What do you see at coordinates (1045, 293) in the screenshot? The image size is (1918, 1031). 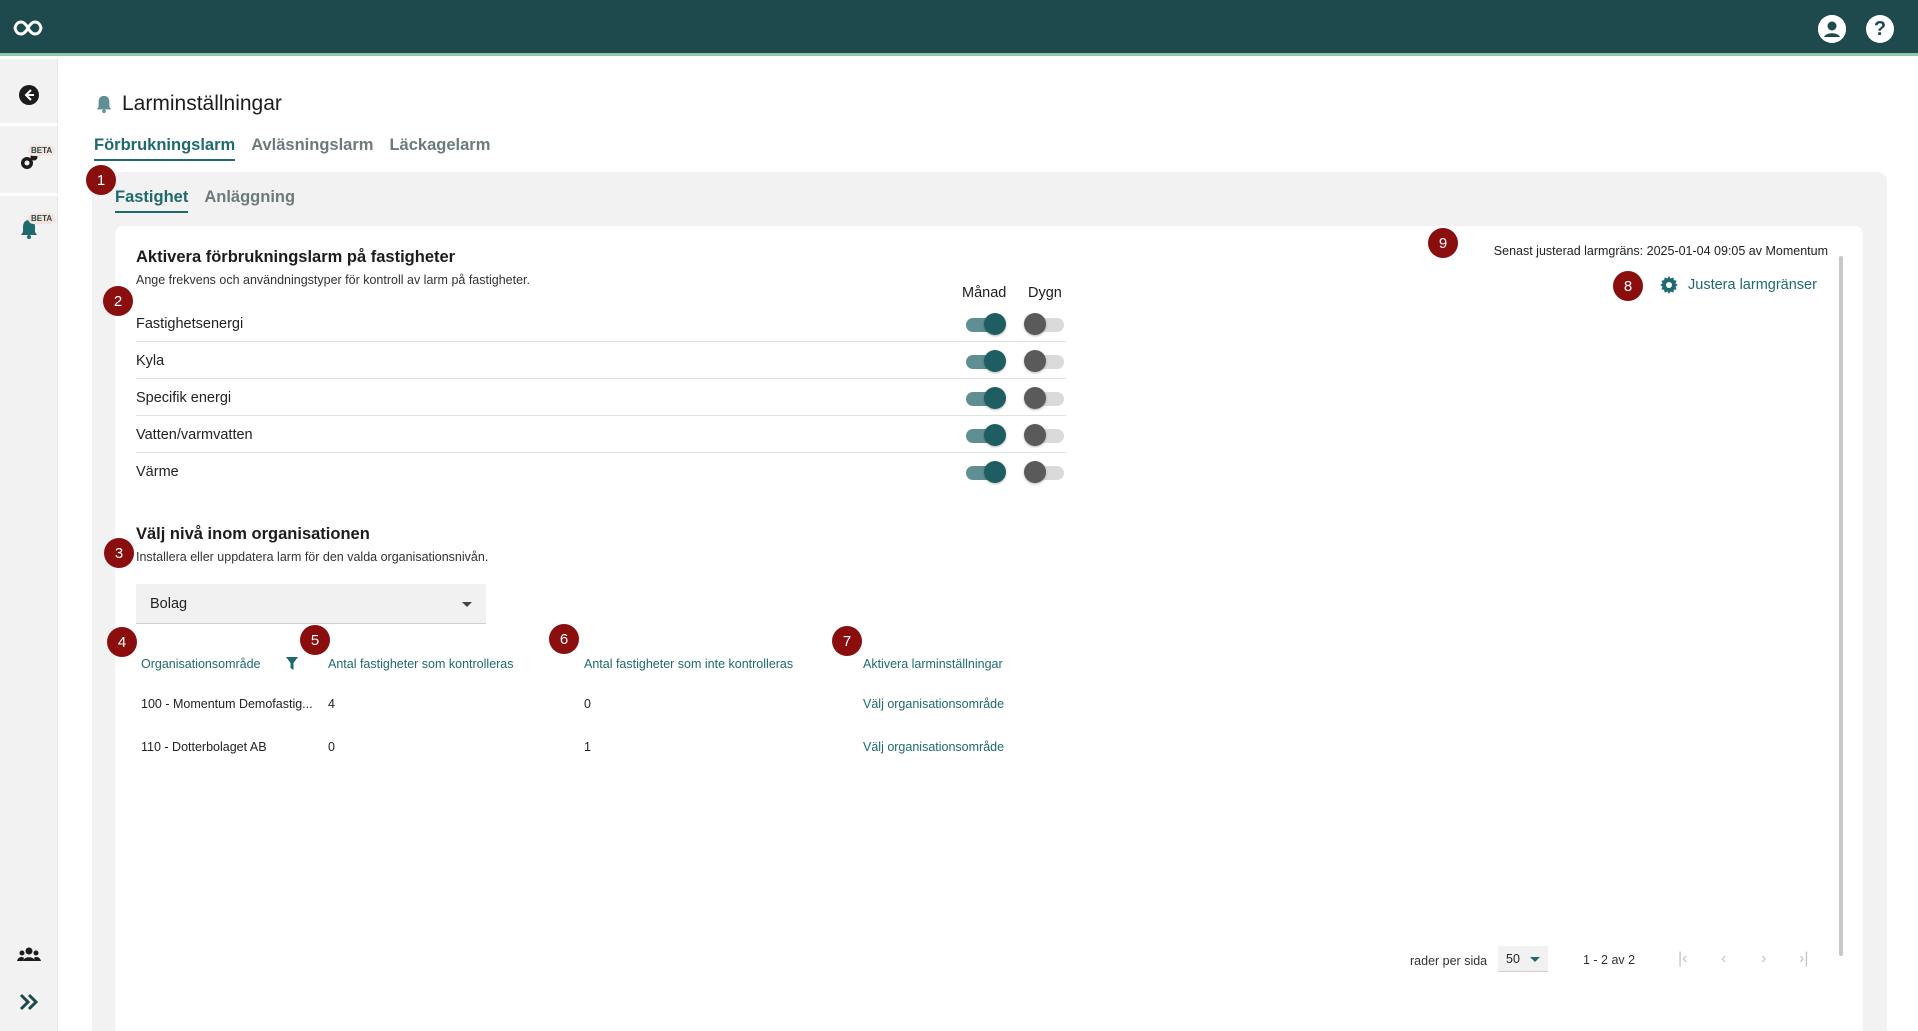 I see `column-header-day: Dygn` at bounding box center [1045, 293].